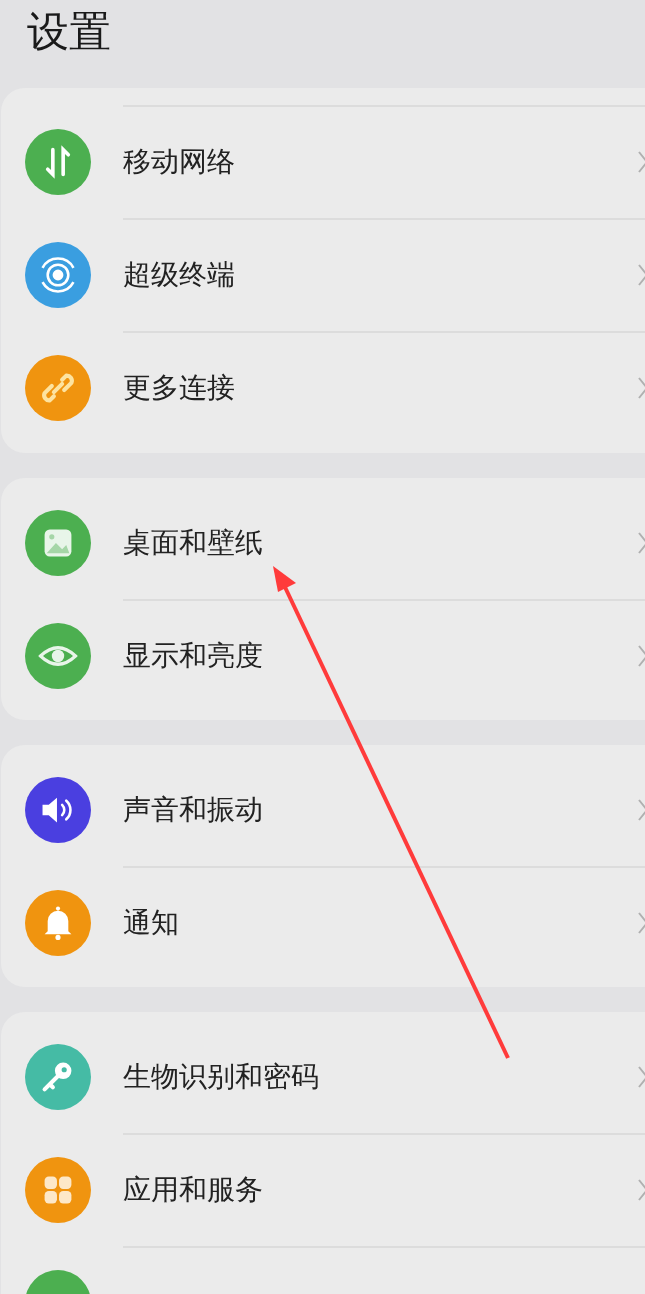 This screenshot has height=1294, width=645. Describe the element at coordinates (179, 387) in the screenshot. I see `settings-item: 更多连接` at that location.